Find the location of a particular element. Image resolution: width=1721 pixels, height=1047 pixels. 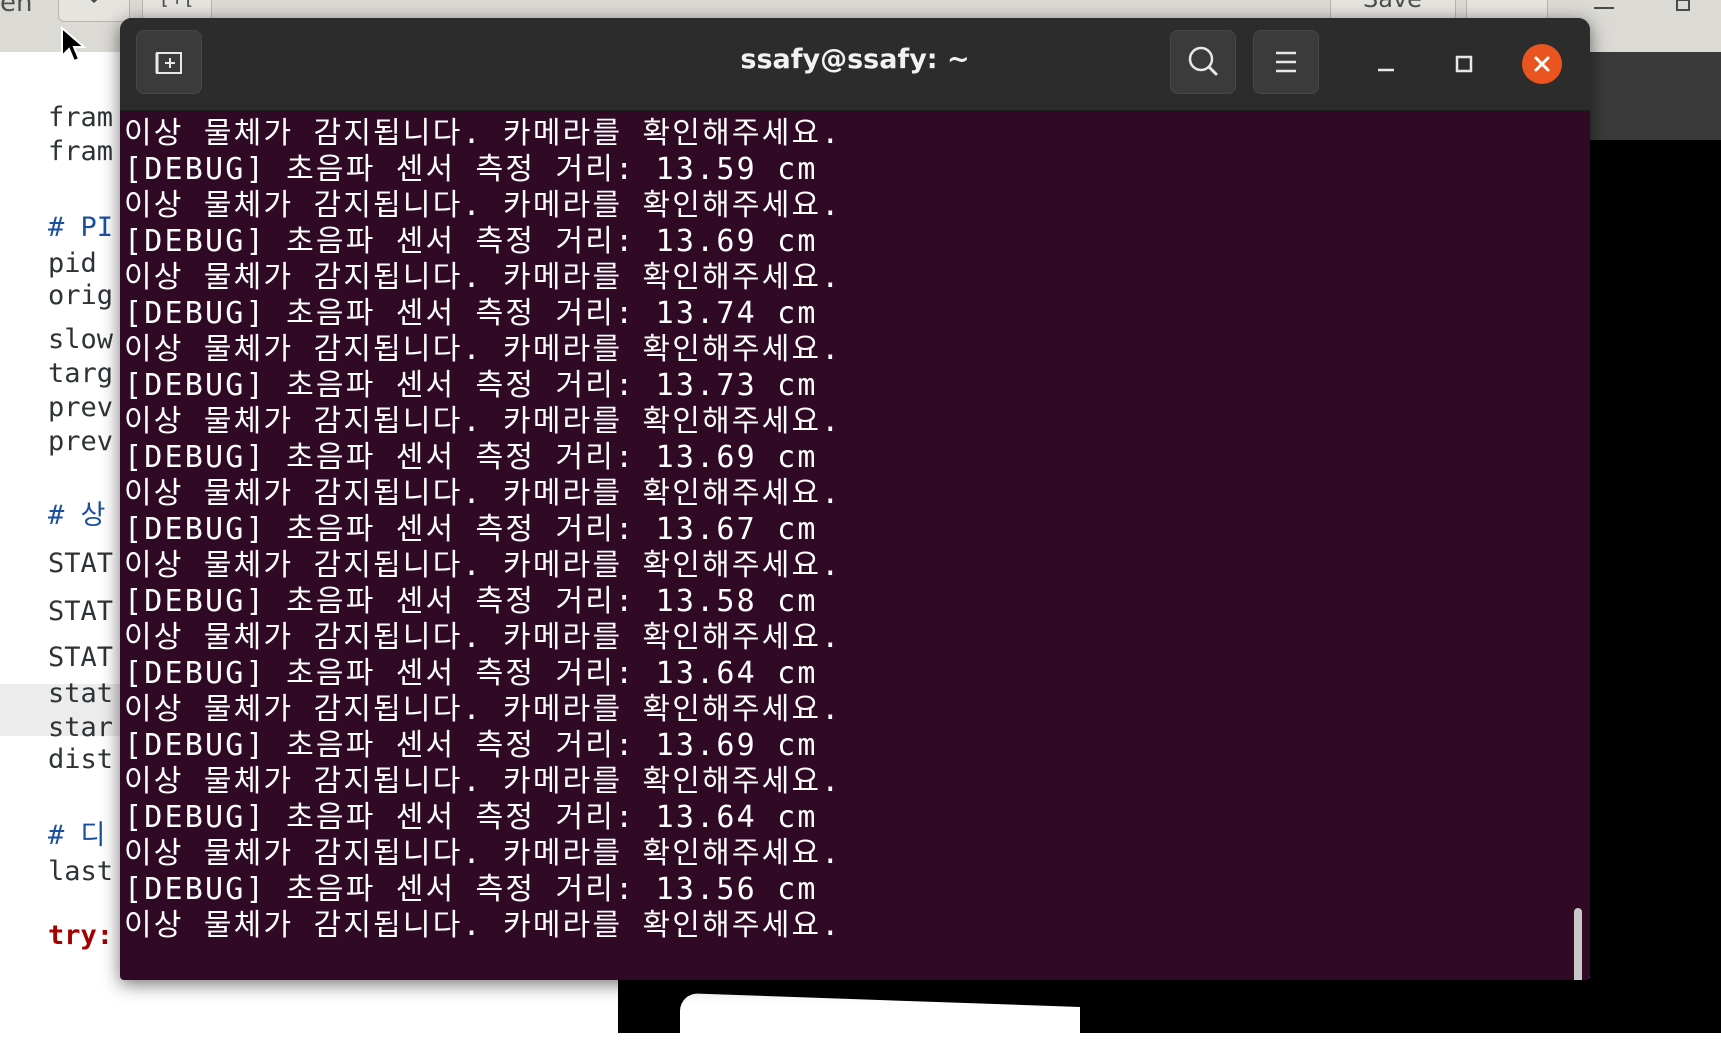

code-line: # 상 is located at coordinates (77, 515).